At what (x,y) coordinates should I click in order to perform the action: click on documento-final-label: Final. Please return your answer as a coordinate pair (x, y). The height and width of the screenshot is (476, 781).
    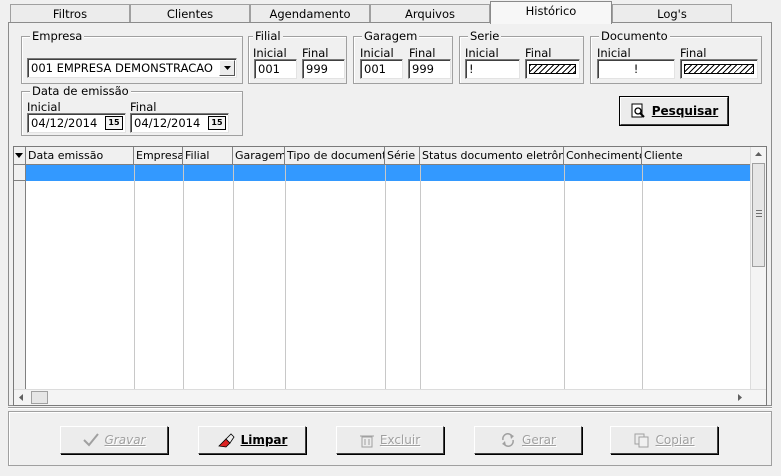
    Looking at the image, I should click on (693, 53).